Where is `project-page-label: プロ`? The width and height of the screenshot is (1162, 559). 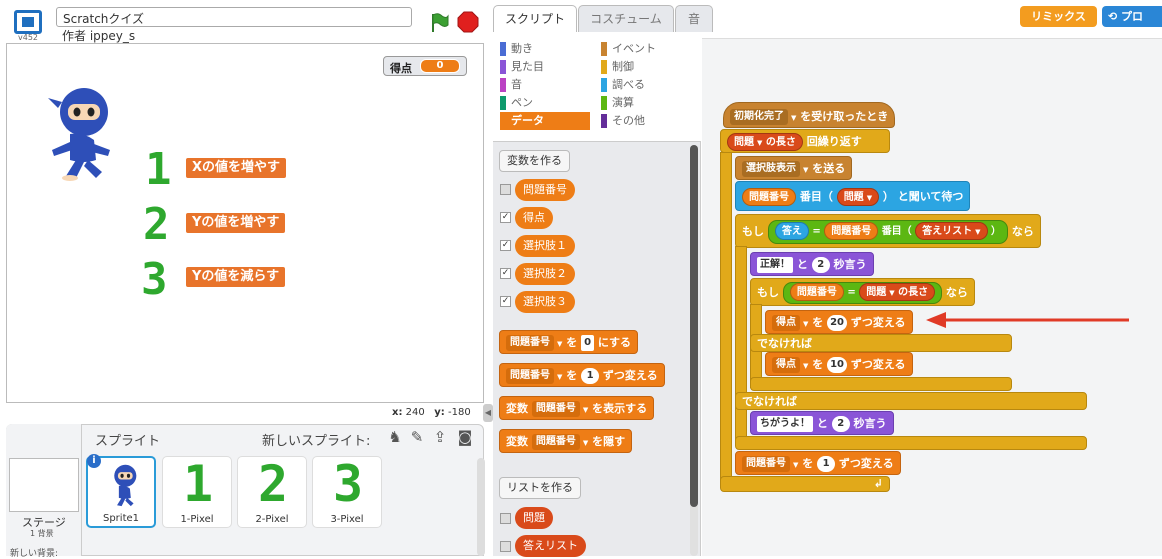
project-page-label: プロ is located at coordinates (1132, 16).